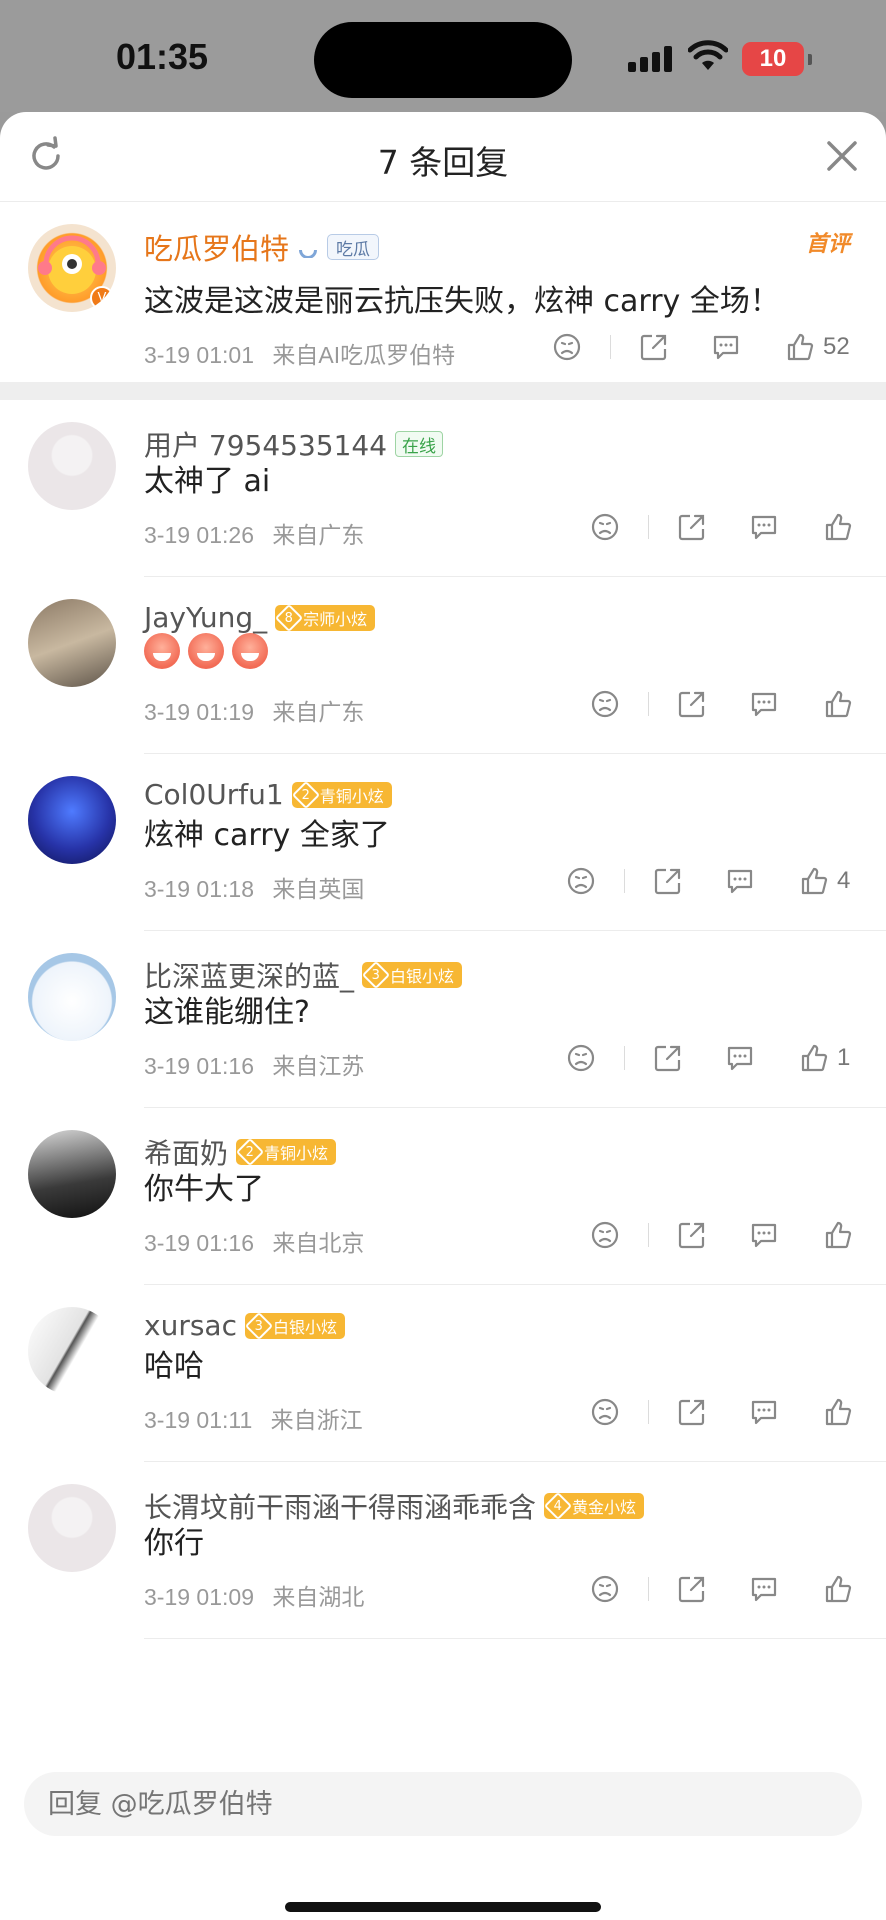  Describe the element at coordinates (341, 794) in the screenshot. I see `level-badge: 2 青铜小炫` at that location.